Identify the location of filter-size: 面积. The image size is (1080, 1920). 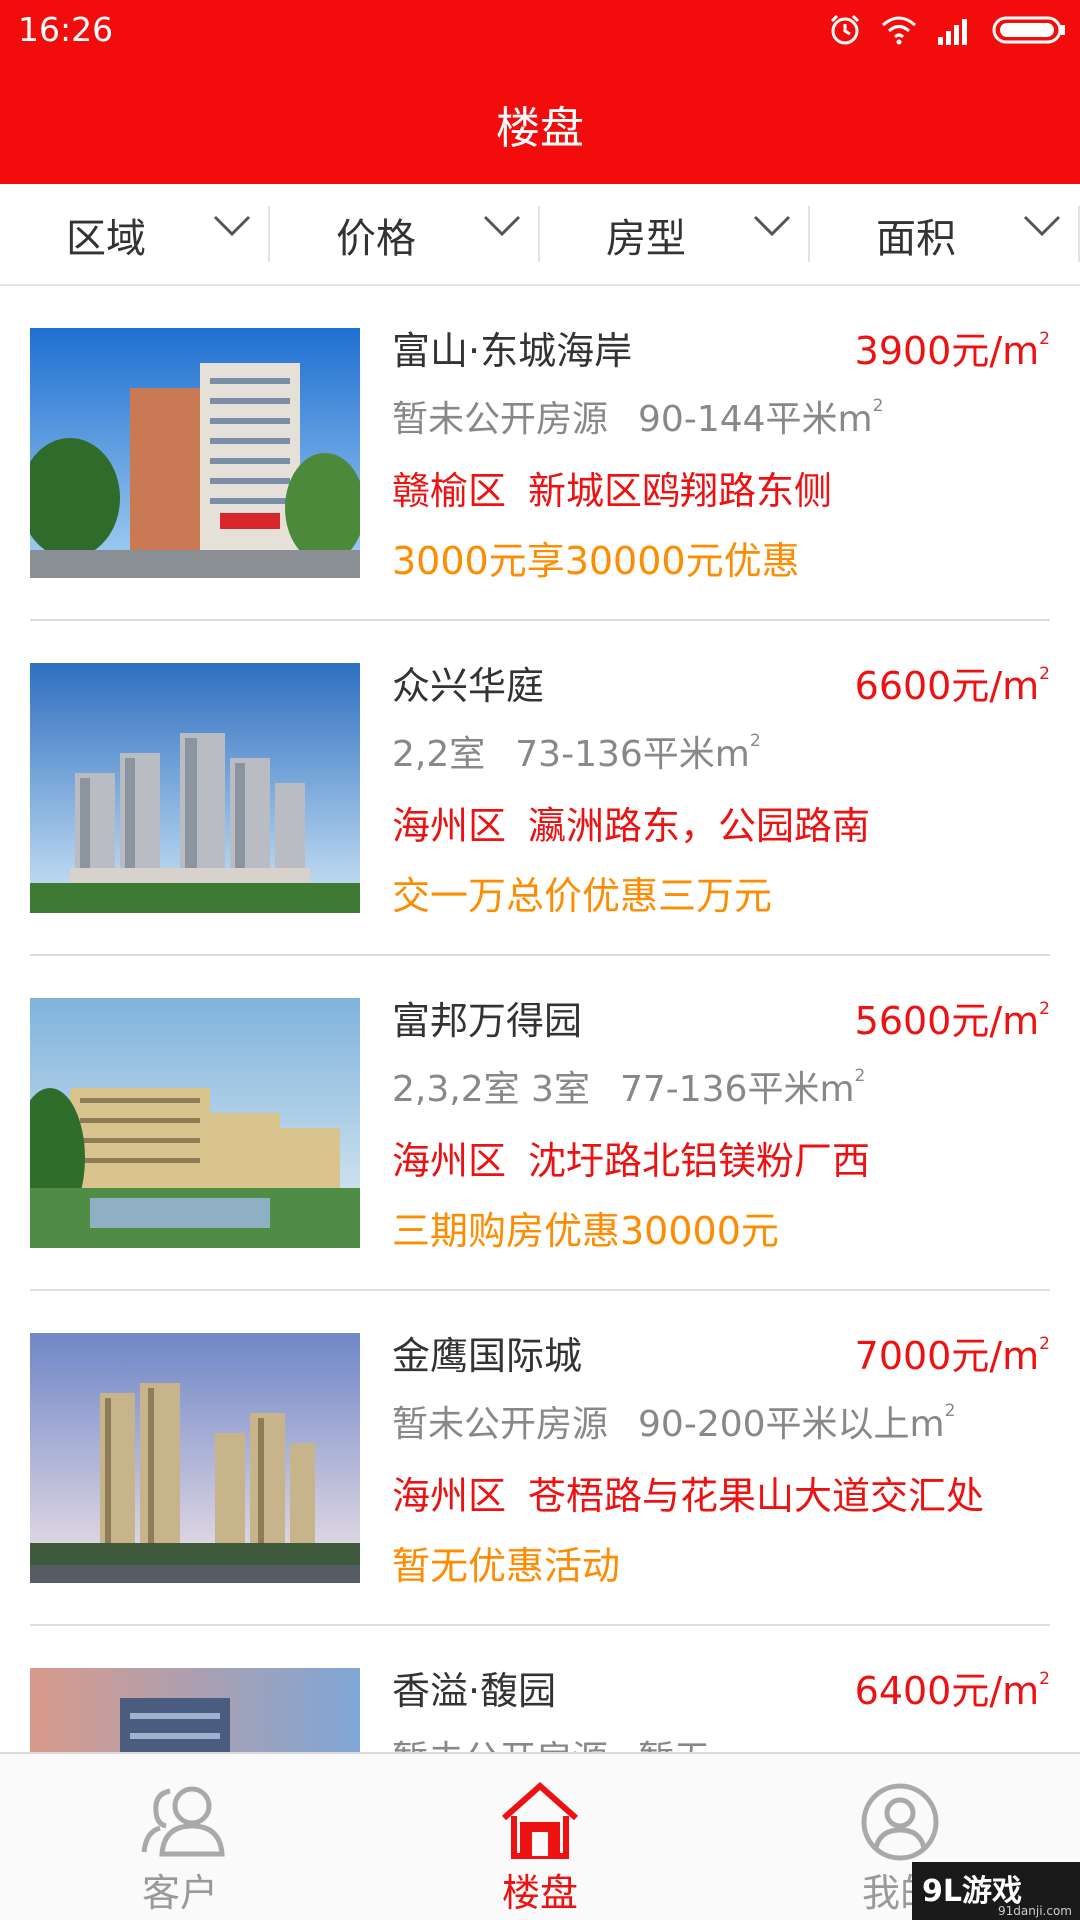
(945, 234).